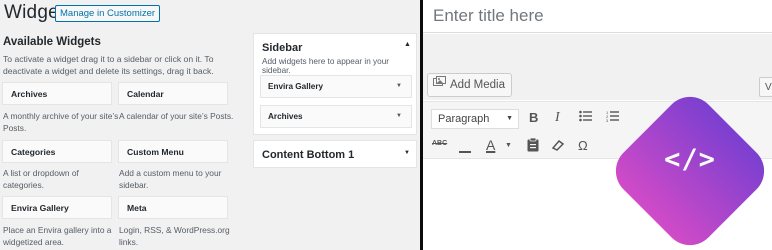 This screenshot has width=772, height=250. What do you see at coordinates (583, 145) in the screenshot?
I see `special-character-icon: Ω` at bounding box center [583, 145].